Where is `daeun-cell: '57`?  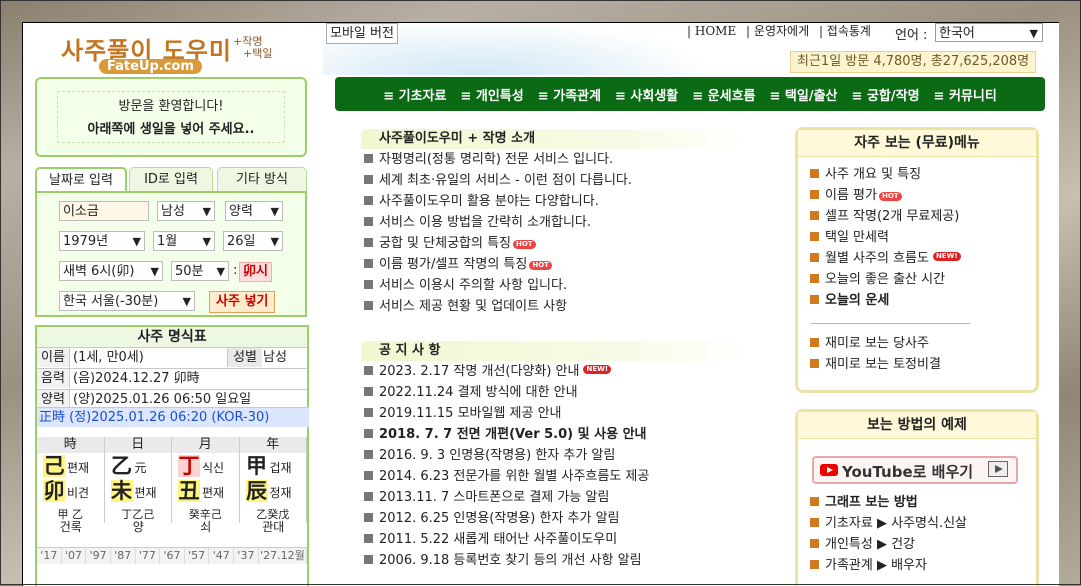 daeun-cell: '57 is located at coordinates (197, 556).